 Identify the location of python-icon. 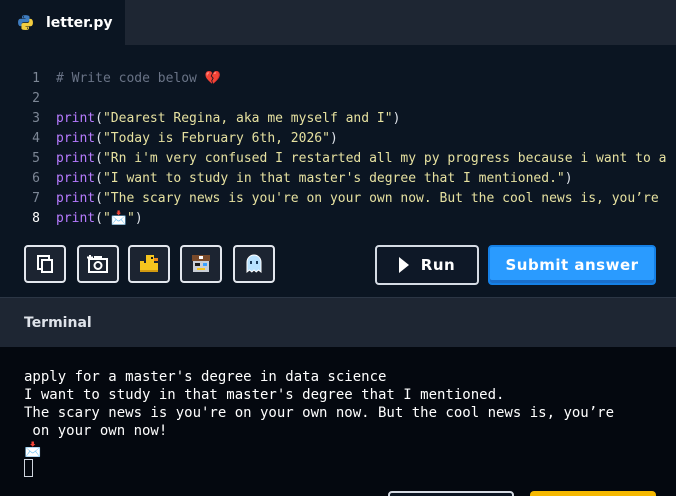
(25, 22).